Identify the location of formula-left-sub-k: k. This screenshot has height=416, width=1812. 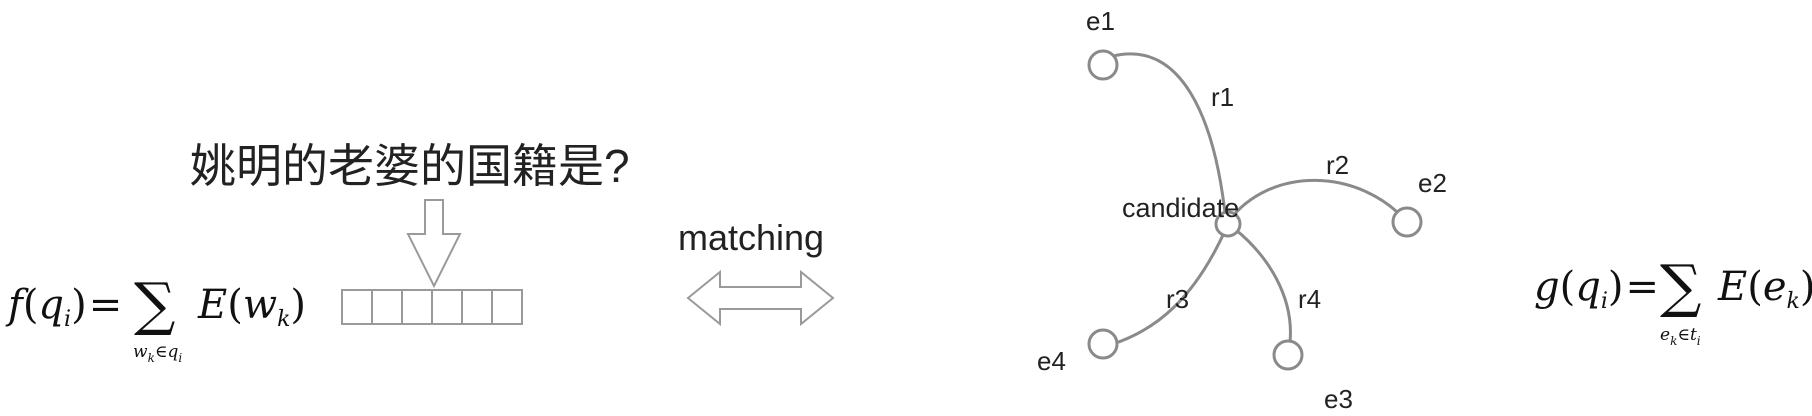
(151, 358).